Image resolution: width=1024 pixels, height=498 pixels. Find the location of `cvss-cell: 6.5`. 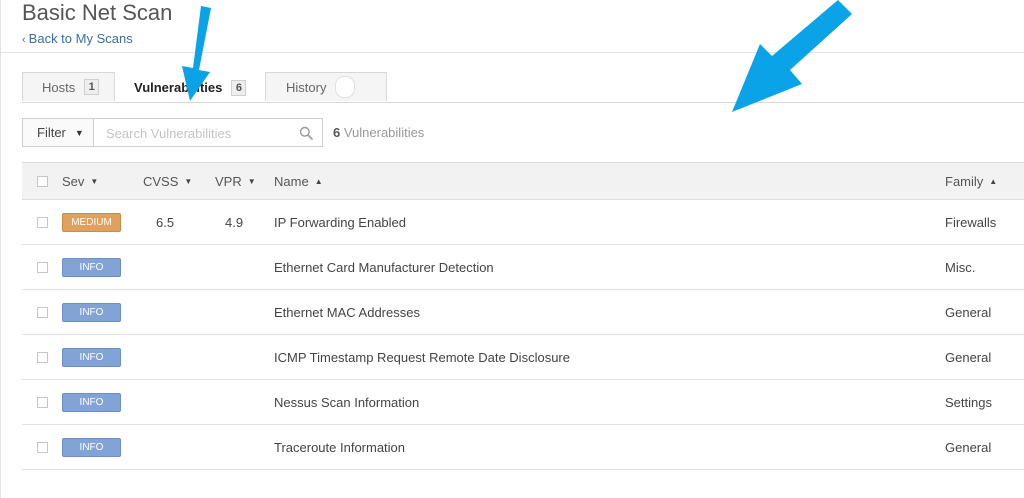

cvss-cell: 6.5 is located at coordinates (165, 222).